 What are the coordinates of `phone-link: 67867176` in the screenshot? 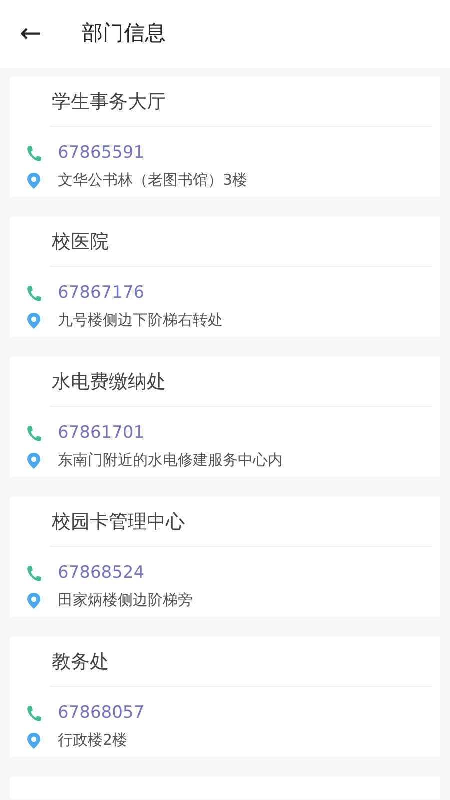 It's located at (101, 293).